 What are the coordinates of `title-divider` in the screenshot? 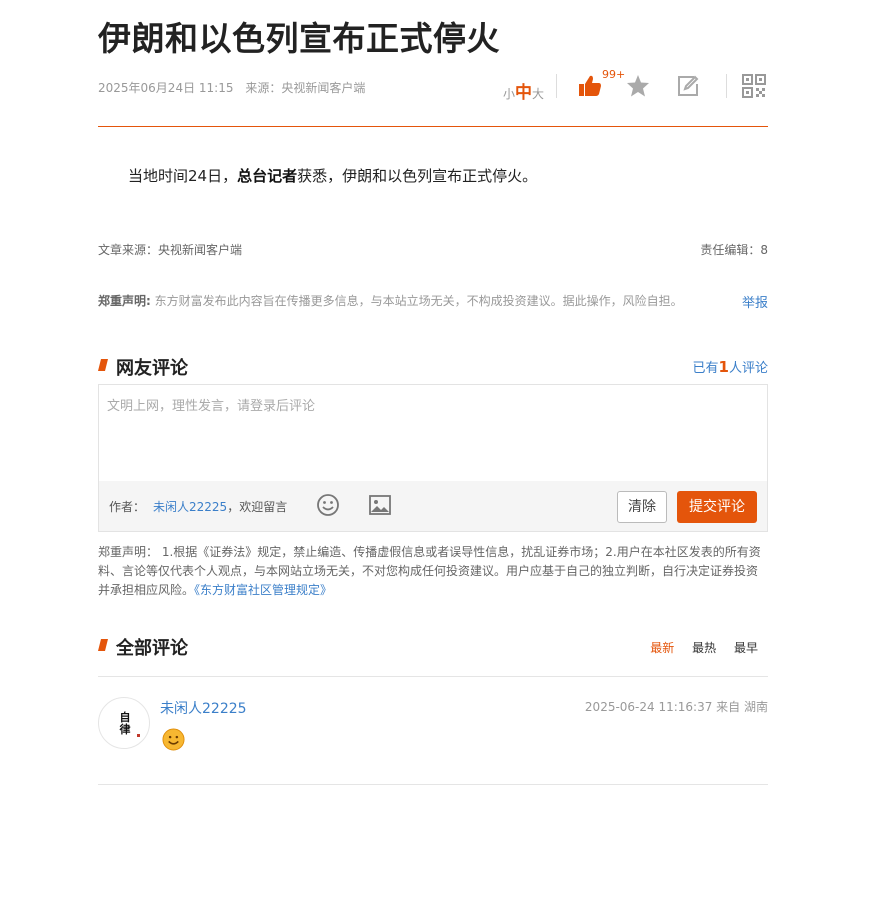 It's located at (433, 126).